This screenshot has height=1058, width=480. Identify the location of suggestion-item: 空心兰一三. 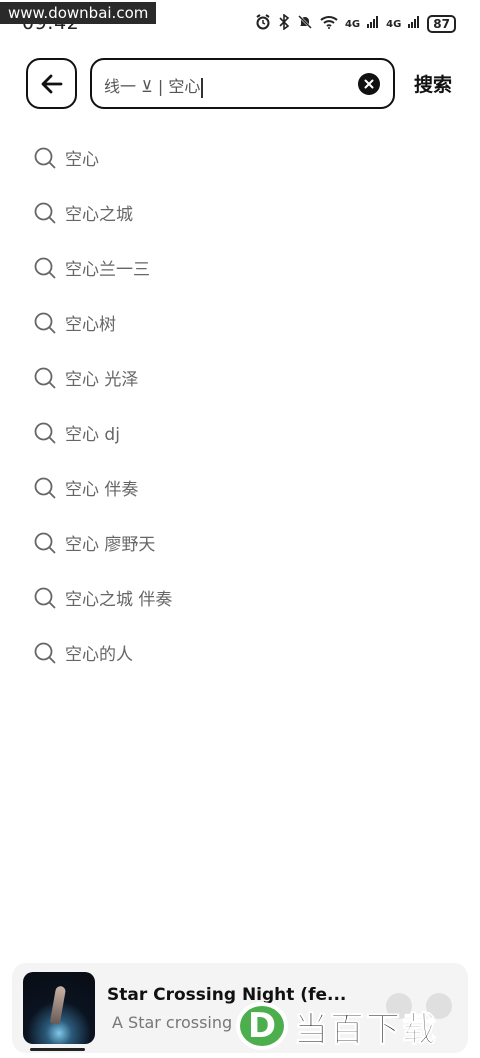
(240, 267).